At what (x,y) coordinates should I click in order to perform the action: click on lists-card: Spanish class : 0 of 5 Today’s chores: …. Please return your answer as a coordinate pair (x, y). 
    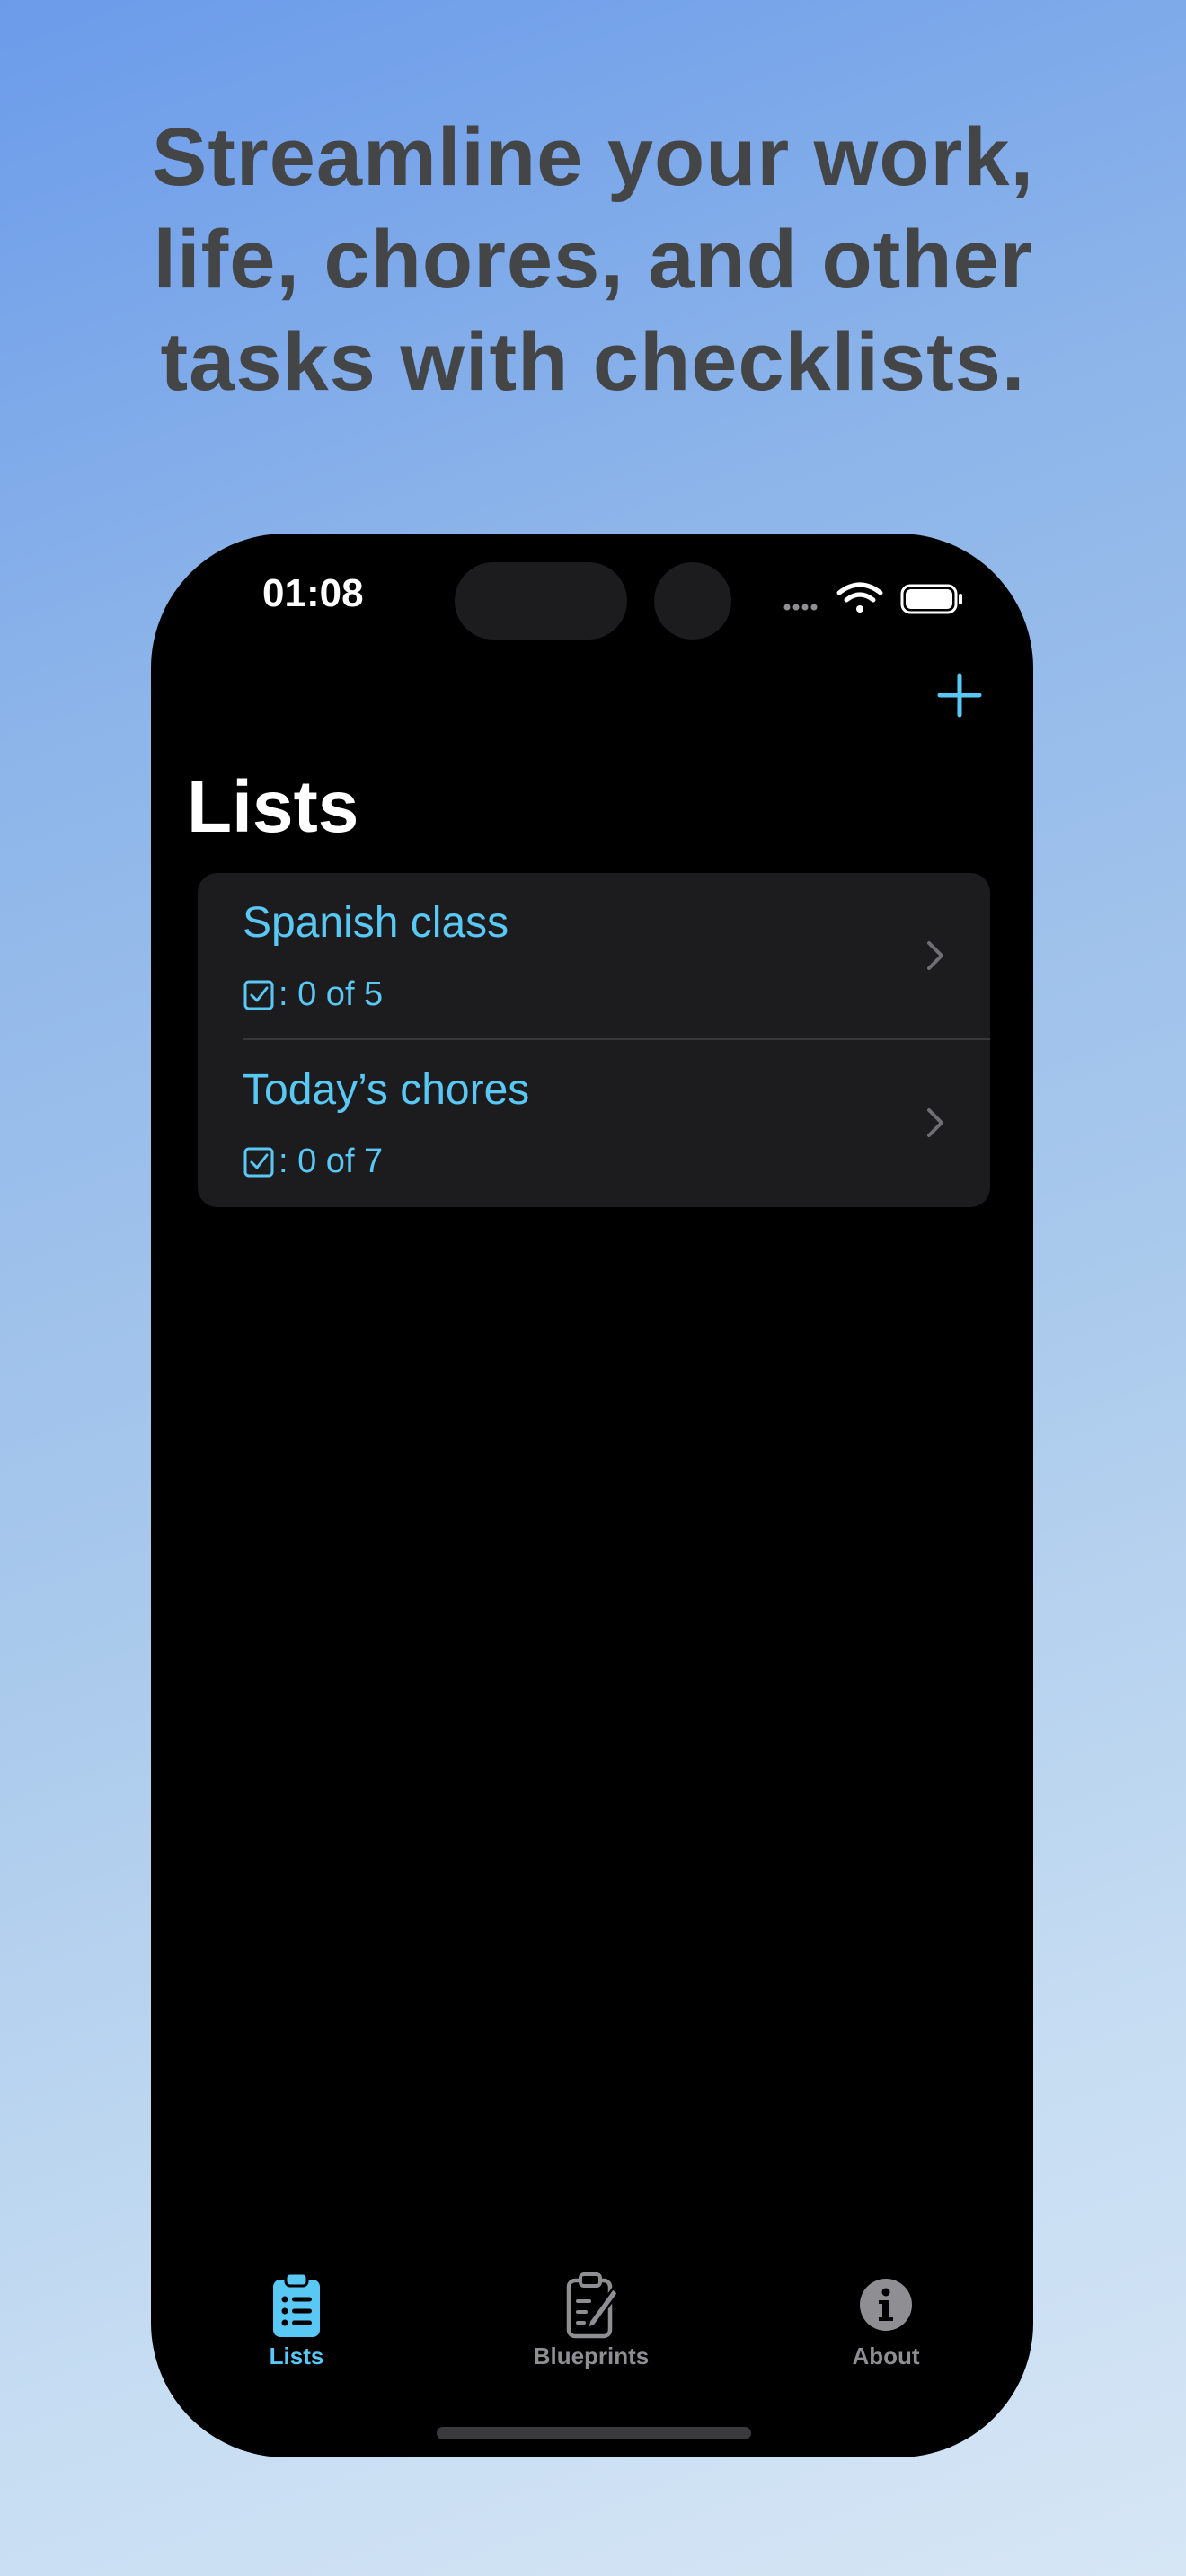
    Looking at the image, I should click on (594, 1040).